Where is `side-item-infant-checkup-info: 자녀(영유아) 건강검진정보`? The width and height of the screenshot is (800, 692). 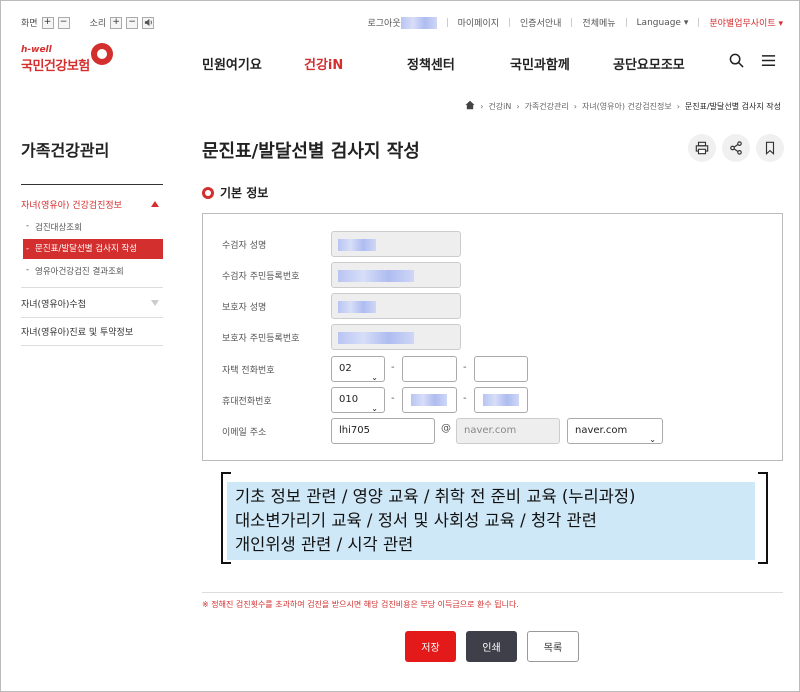
side-item-infant-checkup-info: 자녀(영유아) 건강검진정보 is located at coordinates (92, 204).